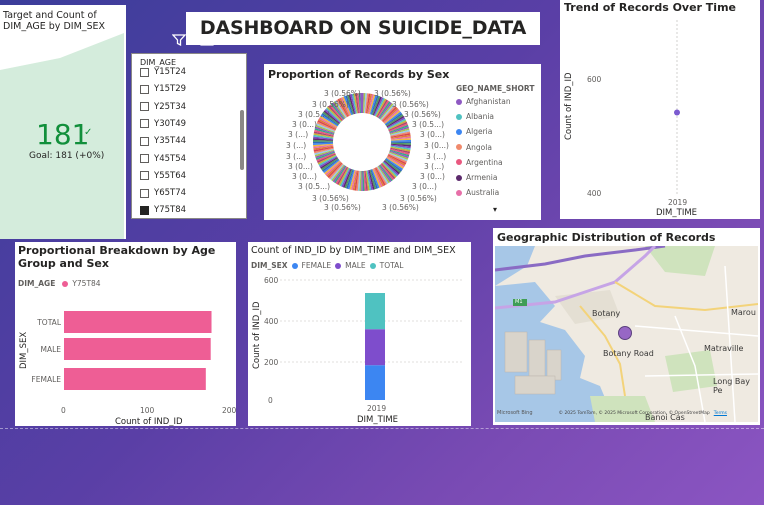  I want to click on map-label-maroubra: Marou, so click(743, 312).